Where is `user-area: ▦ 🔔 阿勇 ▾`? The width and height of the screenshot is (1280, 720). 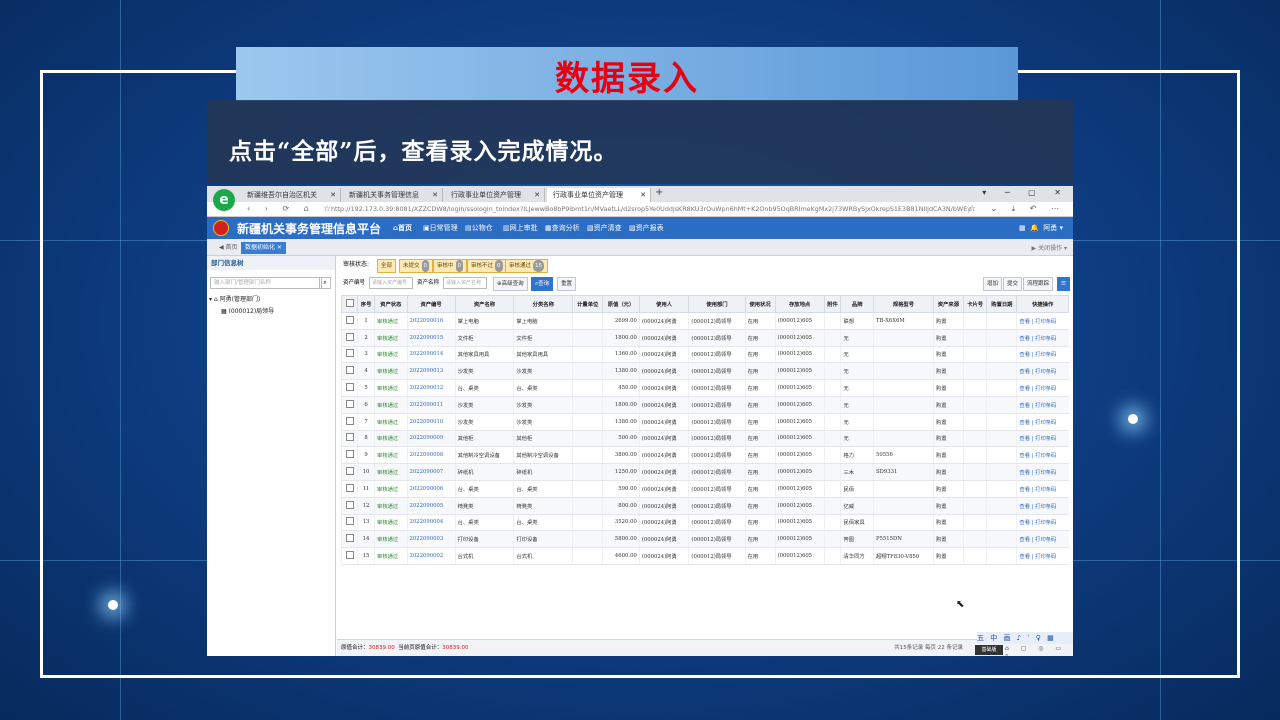
user-area: ▦ 🔔 阿勇 ▾ is located at coordinates (1041, 228).